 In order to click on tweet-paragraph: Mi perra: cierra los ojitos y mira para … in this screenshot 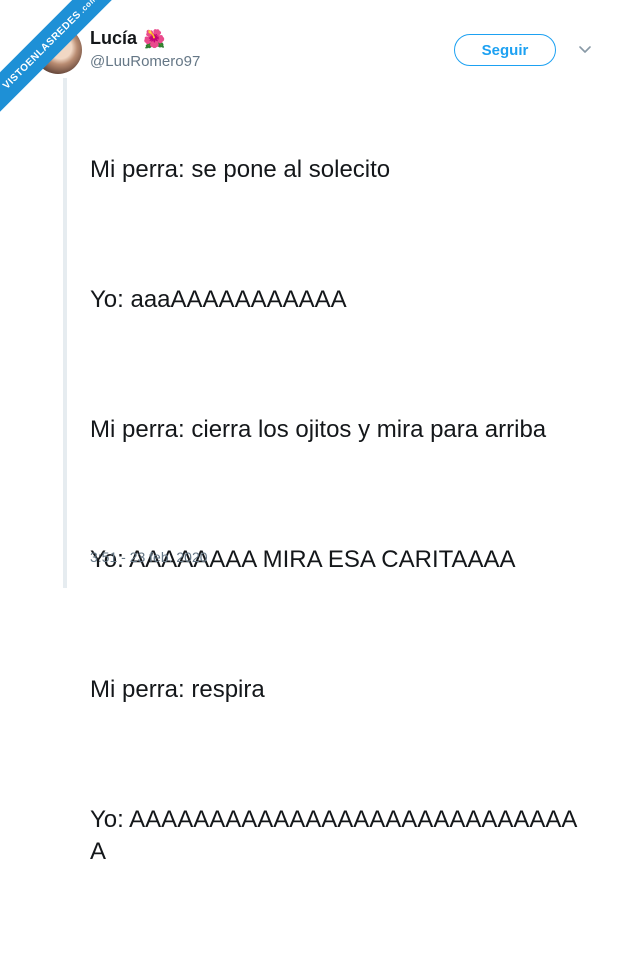, I will do `click(318, 429)`.